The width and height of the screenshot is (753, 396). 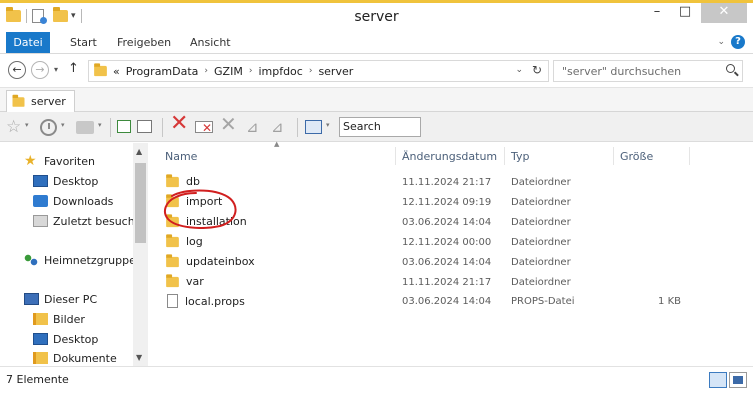 What do you see at coordinates (59, 319) in the screenshot?
I see `nav-item-pictures: Bilder` at bounding box center [59, 319].